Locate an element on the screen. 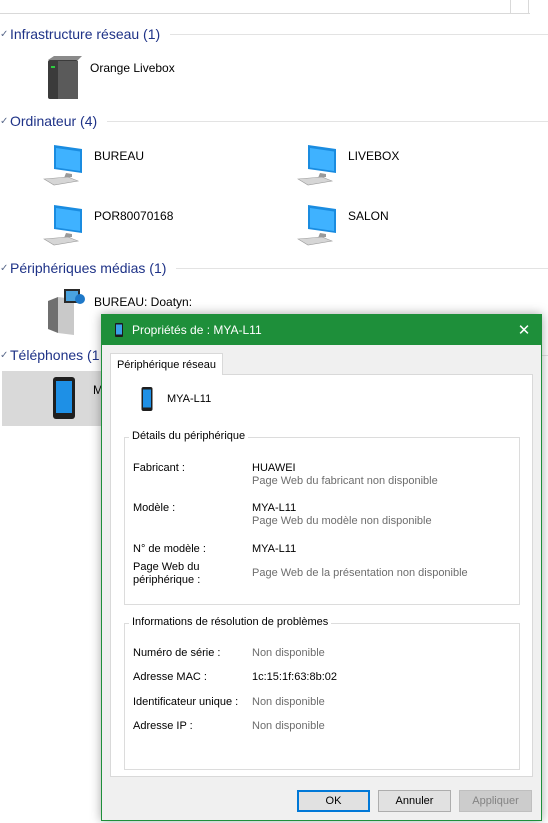  group-title: Ordinateur (4) is located at coordinates (54, 121).